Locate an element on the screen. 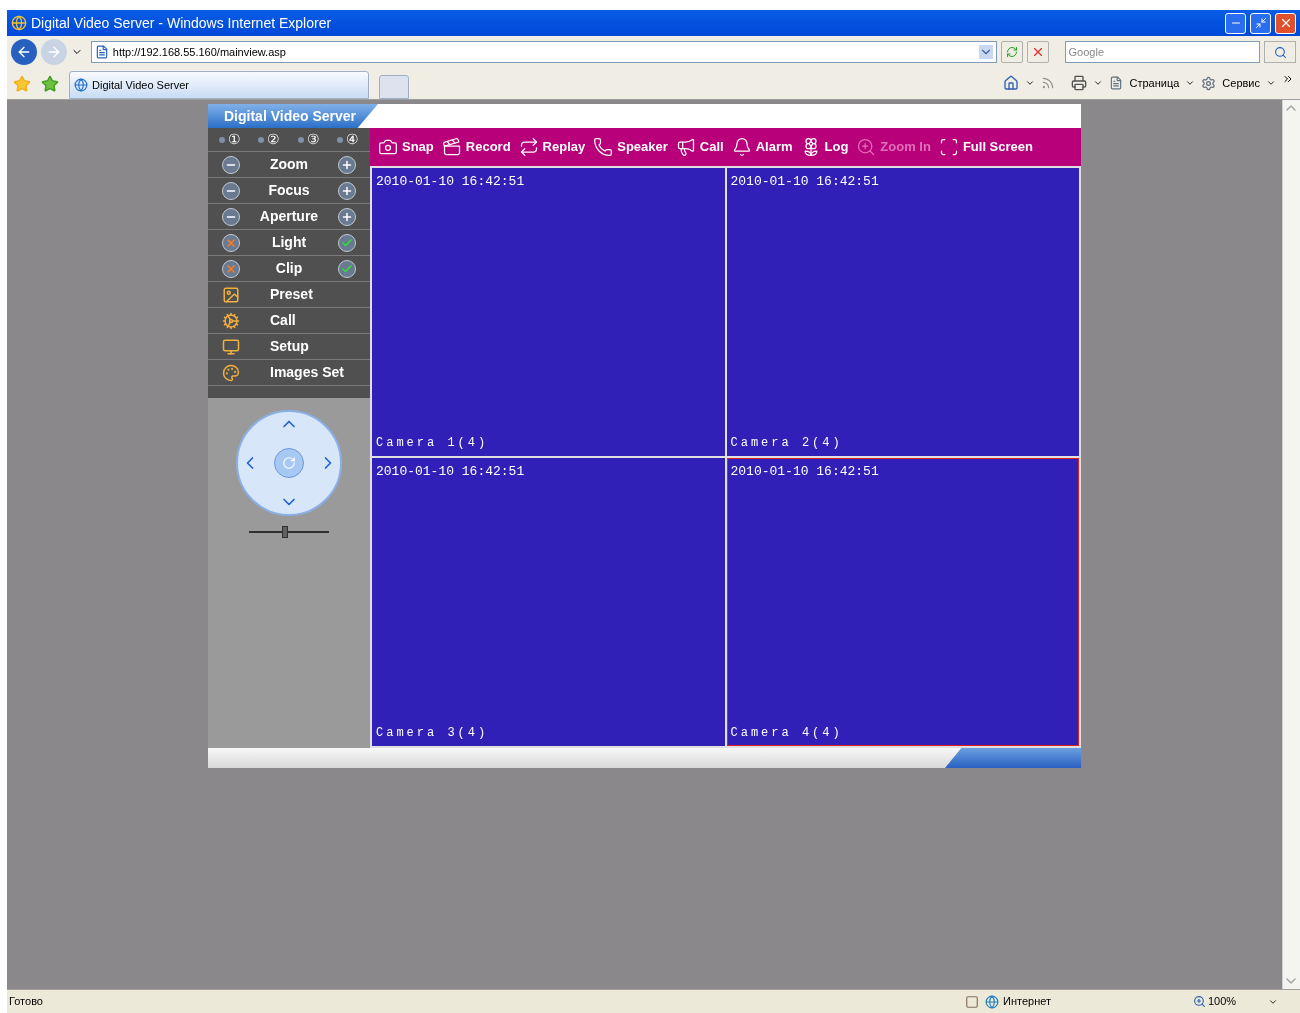 Image resolution: width=1300 pixels, height=1013 pixels. toolbar-button: Call is located at coordinates (699, 147).